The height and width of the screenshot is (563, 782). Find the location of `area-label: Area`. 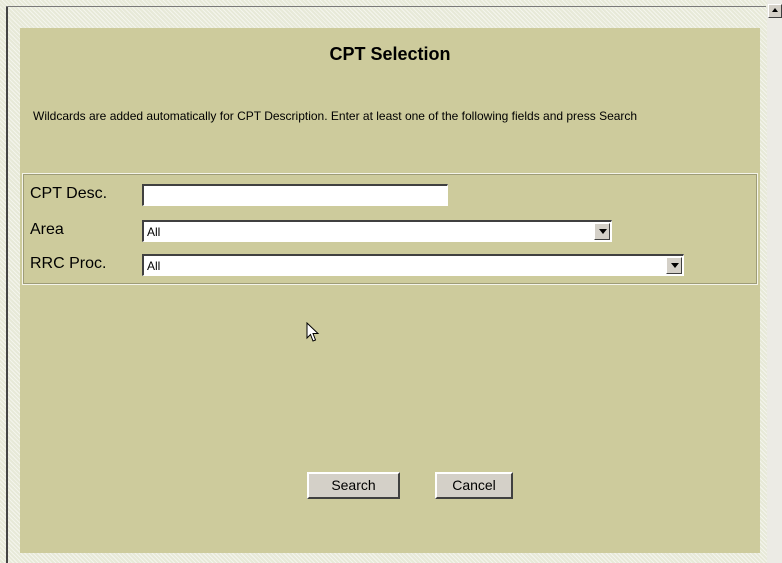

area-label: Area is located at coordinates (47, 229).